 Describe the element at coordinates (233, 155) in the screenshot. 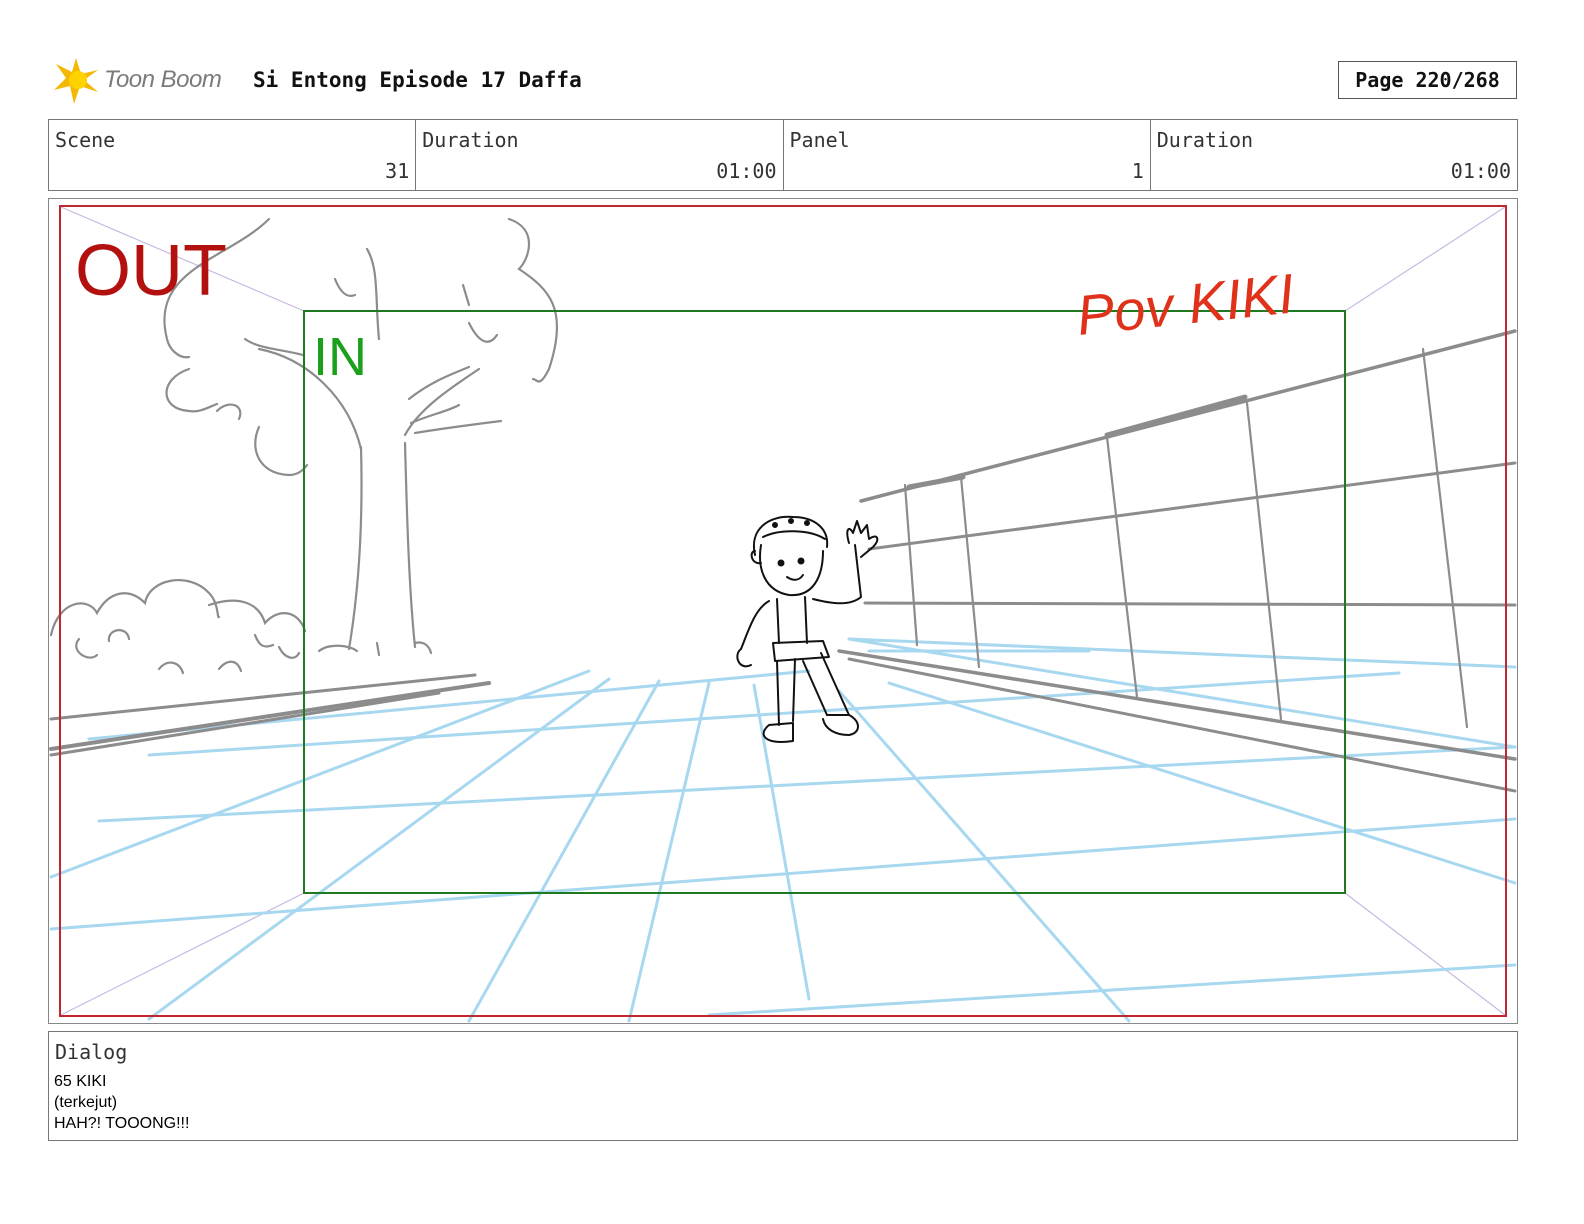

I see `scene-cell: Scene 31` at that location.